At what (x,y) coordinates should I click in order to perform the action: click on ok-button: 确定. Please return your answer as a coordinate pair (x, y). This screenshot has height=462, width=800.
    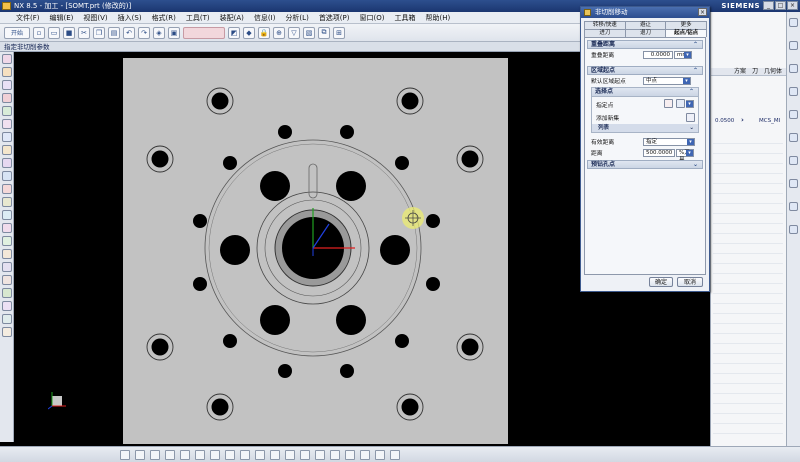
    Looking at the image, I should click on (661, 282).